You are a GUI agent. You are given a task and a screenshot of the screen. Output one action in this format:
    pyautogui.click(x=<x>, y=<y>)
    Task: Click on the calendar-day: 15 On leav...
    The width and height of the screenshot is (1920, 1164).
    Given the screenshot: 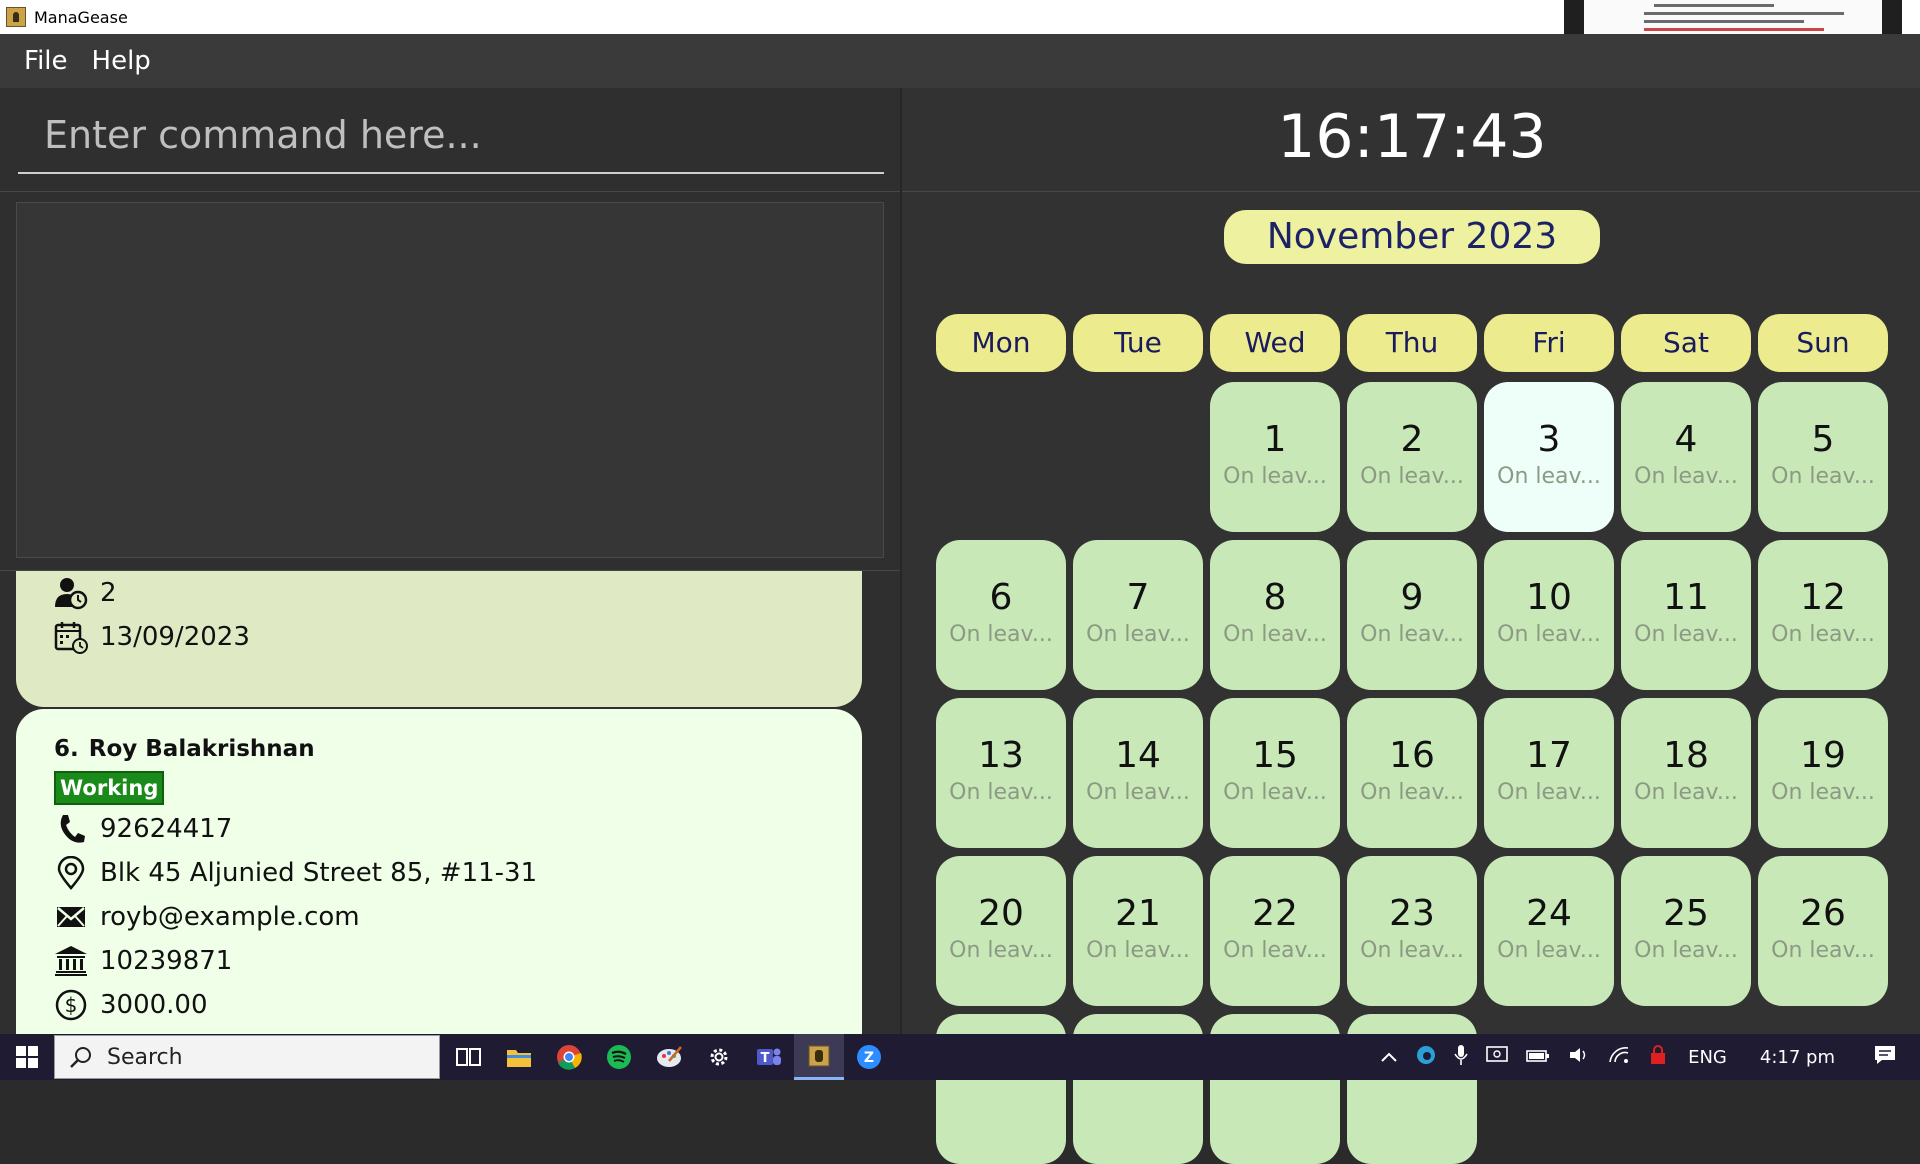 What is the action you would take?
    pyautogui.click(x=1275, y=773)
    